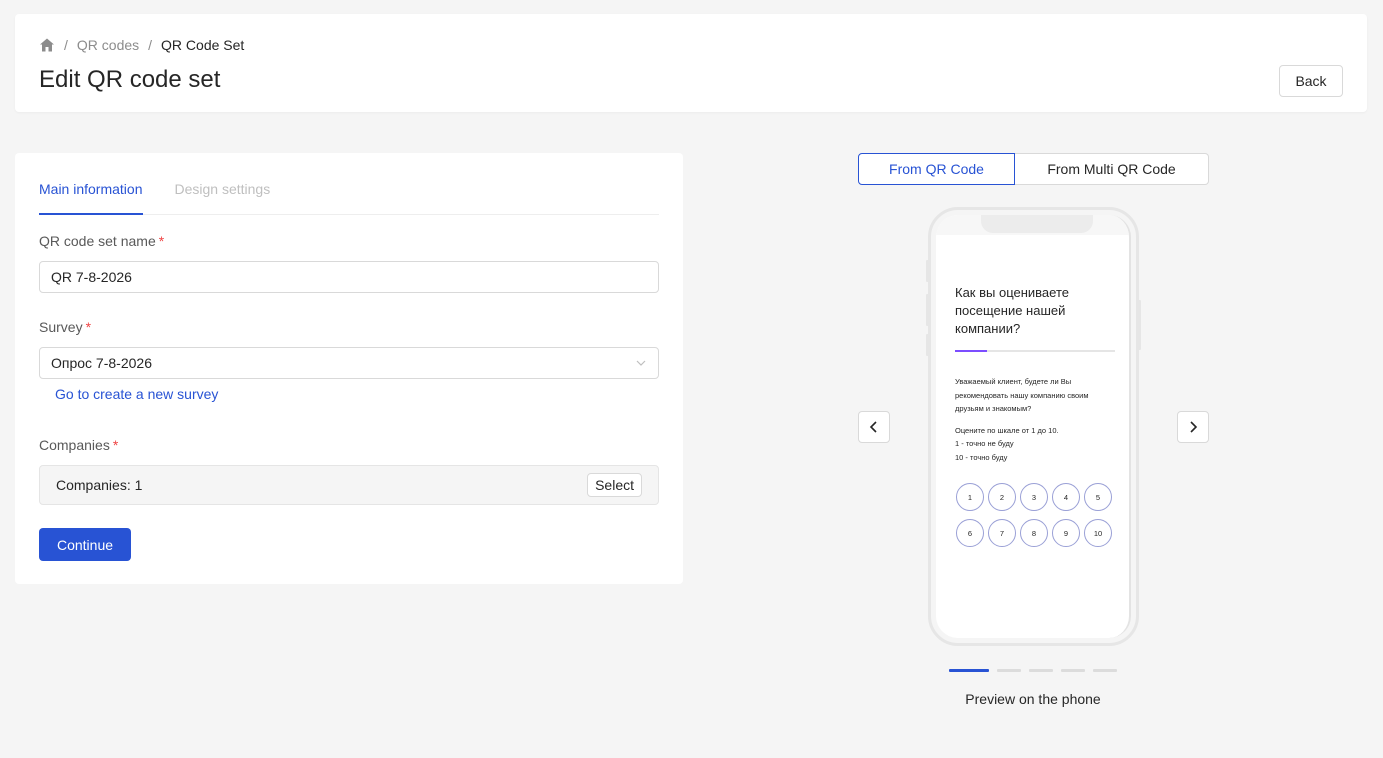  I want to click on rating-option: 3, so click(1034, 497).